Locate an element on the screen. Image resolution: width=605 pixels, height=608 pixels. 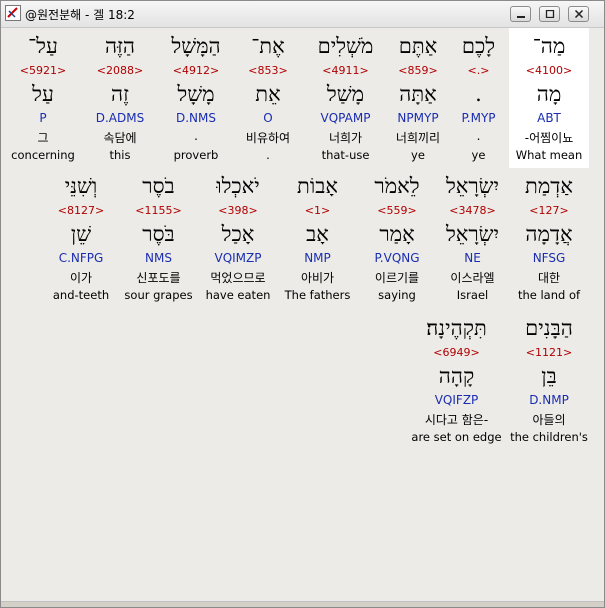
english-gloss: and-teeth is located at coordinates (81, 295).